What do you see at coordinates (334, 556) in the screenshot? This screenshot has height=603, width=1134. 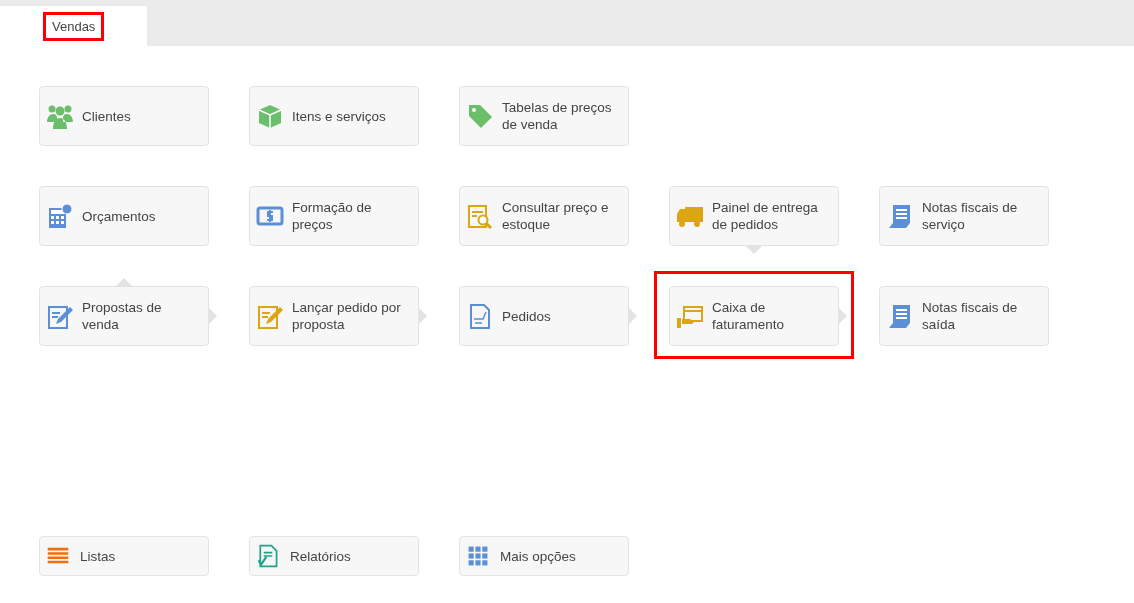 I see `menu-tile: Relatórios` at bounding box center [334, 556].